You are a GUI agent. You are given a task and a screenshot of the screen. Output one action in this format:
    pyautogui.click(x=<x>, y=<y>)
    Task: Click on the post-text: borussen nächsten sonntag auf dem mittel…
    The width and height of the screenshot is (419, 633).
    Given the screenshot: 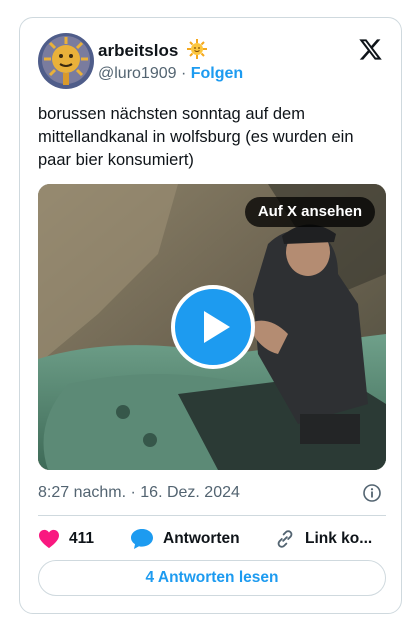 What is the action you would take?
    pyautogui.click(x=196, y=137)
    